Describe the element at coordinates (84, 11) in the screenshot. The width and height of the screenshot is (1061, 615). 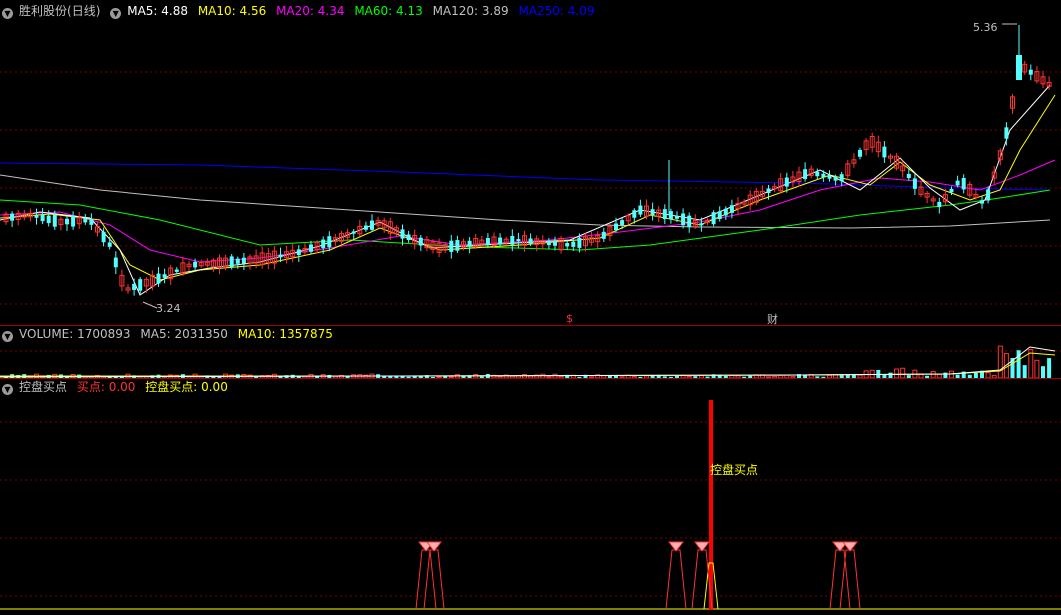
I see `chart-period: (日线)` at that location.